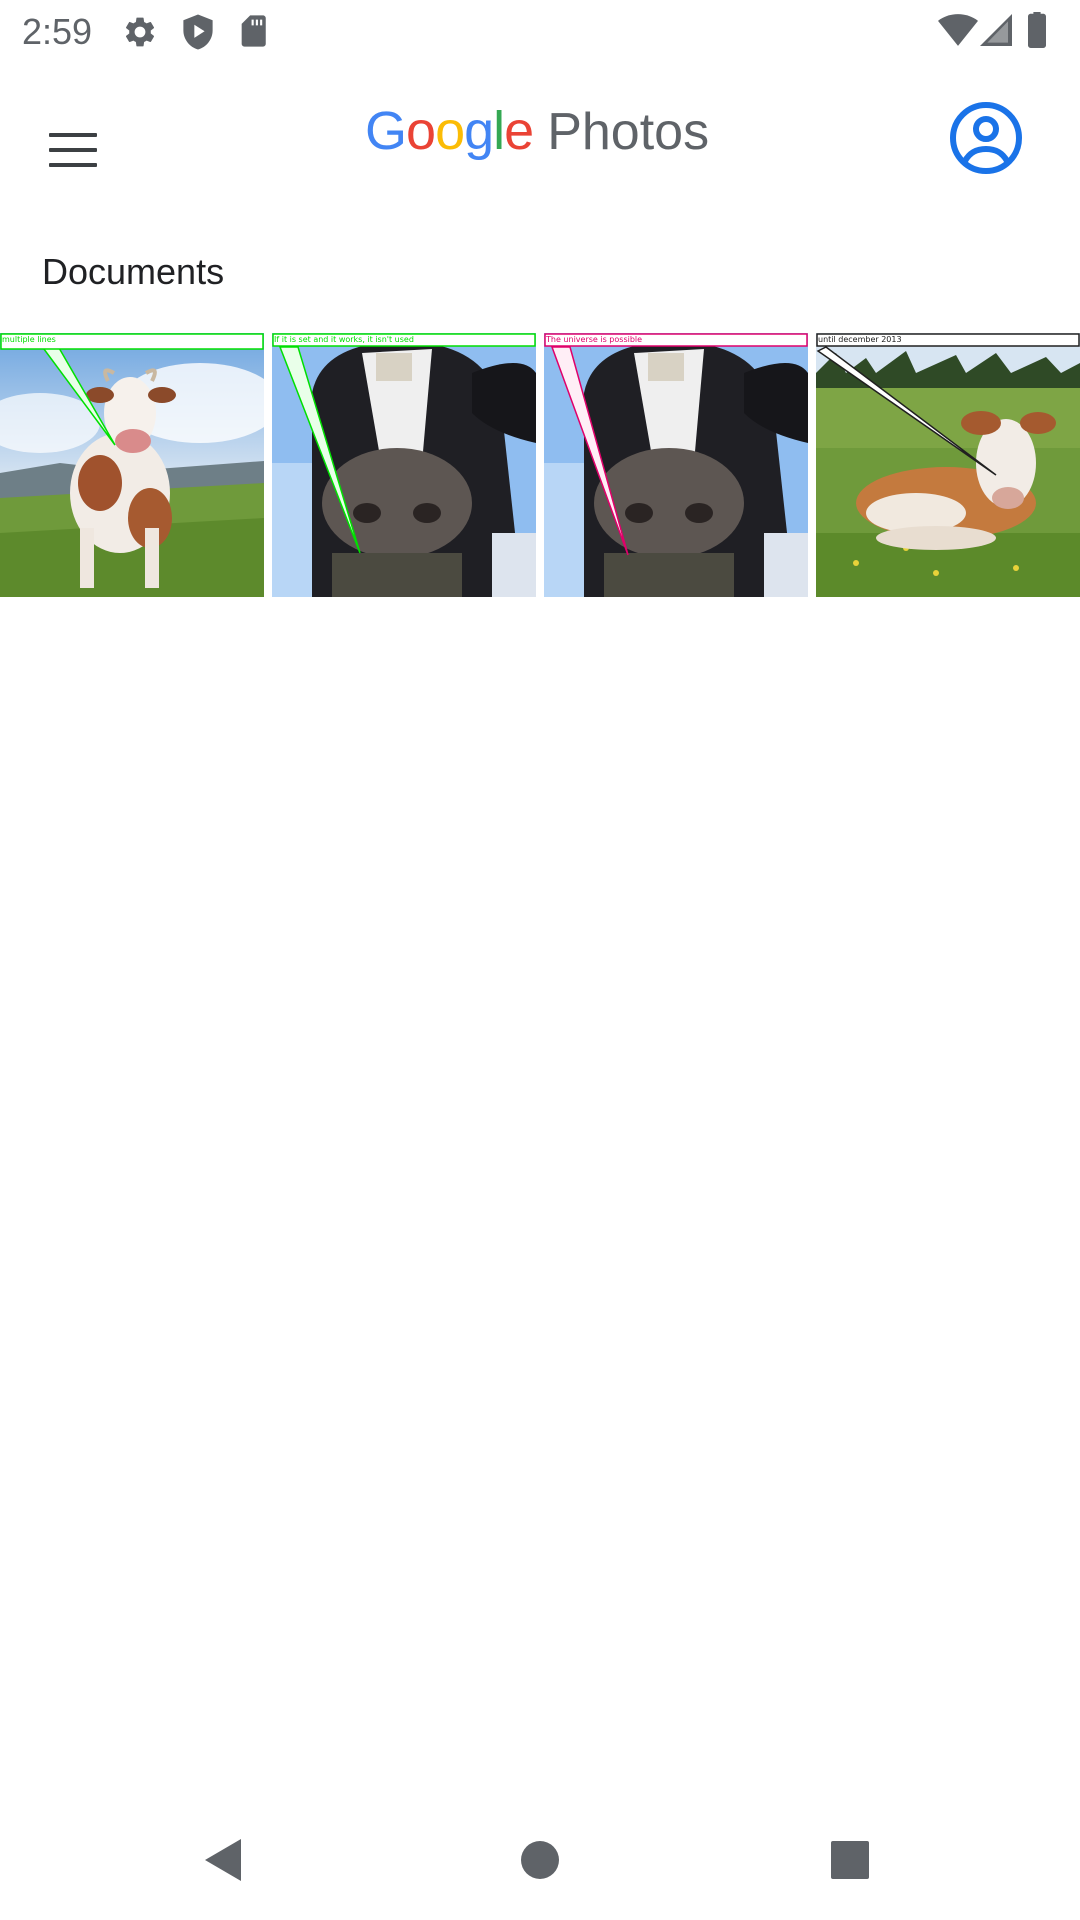  I want to click on recents-button, so click(850, 1860).